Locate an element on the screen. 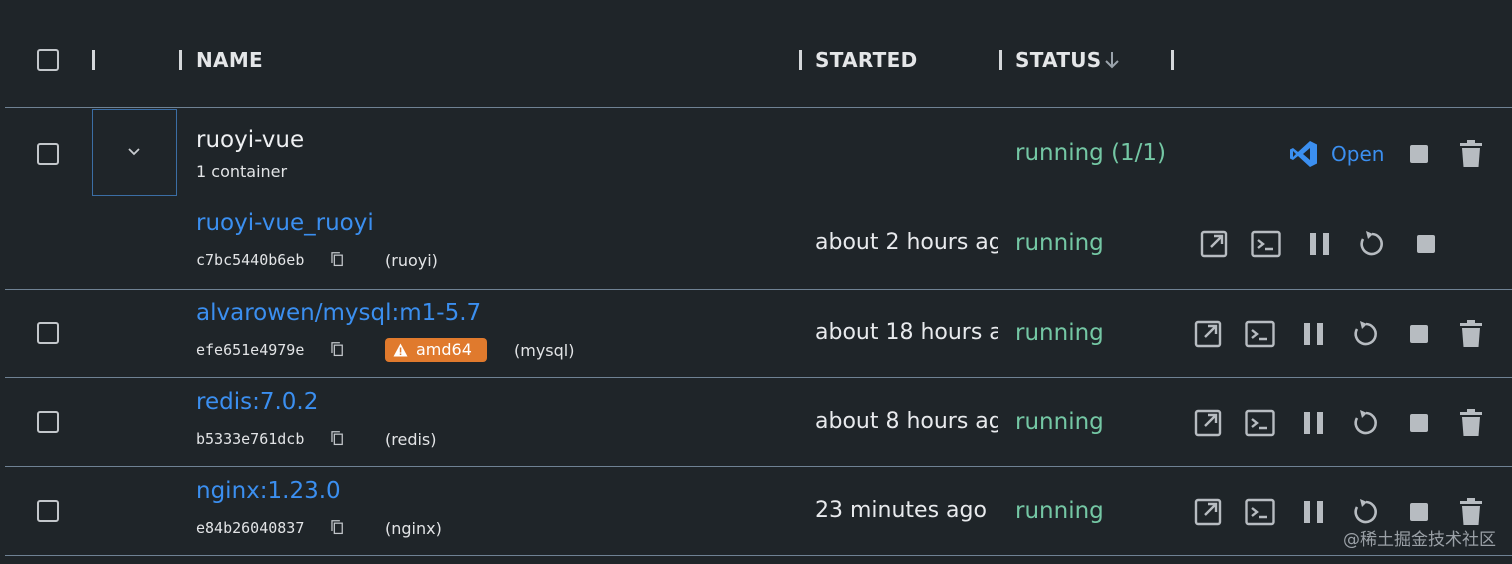 Image resolution: width=1512 pixels, height=564 pixels. started-time: 23 minutes ago is located at coordinates (901, 510).